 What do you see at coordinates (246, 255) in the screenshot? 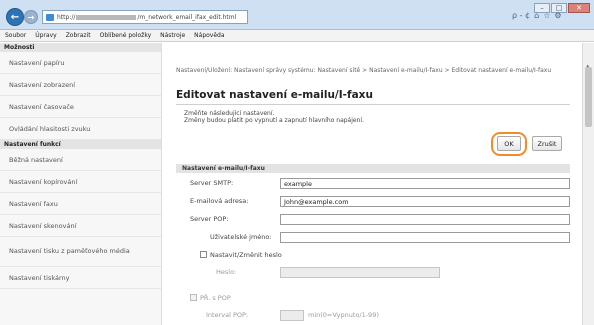
I see `set-password-label: Nastavit/Změnit heslo` at bounding box center [246, 255].